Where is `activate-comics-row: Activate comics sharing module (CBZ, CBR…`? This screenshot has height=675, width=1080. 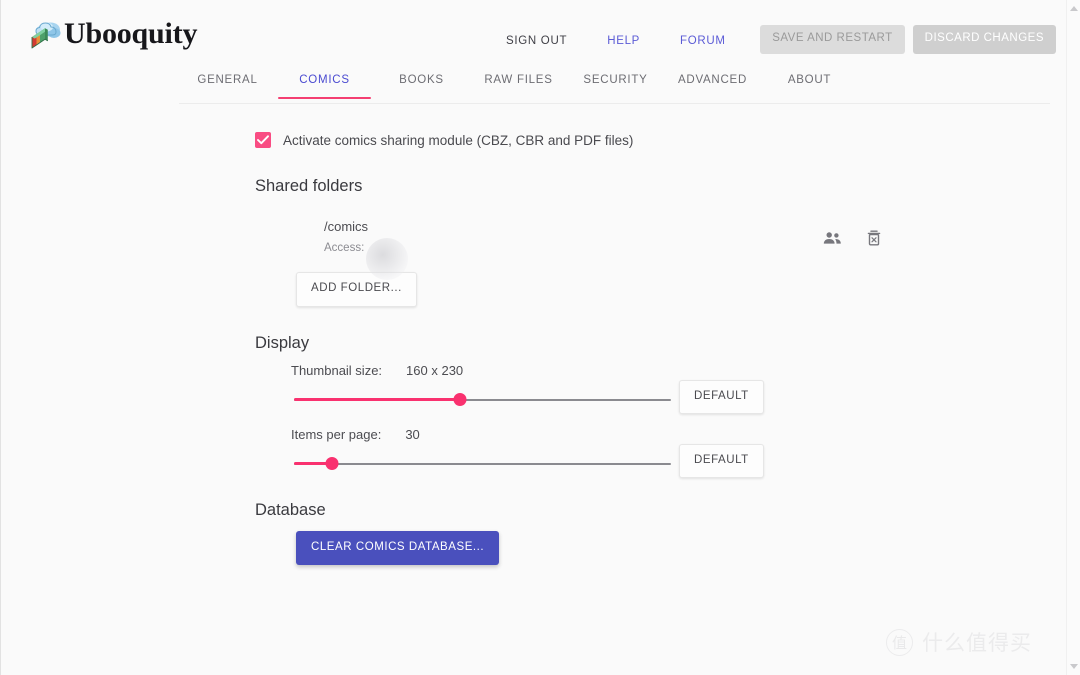 activate-comics-row: Activate comics sharing module (CBZ, CBR… is located at coordinates (667, 140).